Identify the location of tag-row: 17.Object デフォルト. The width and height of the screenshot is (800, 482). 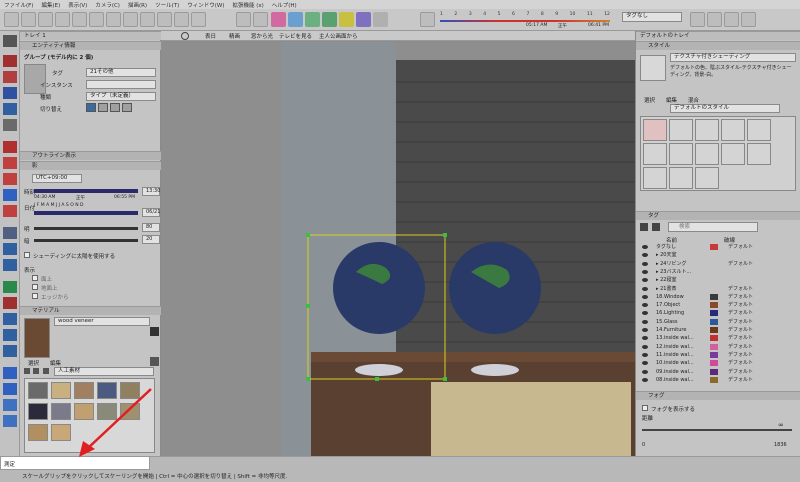
(718, 305).